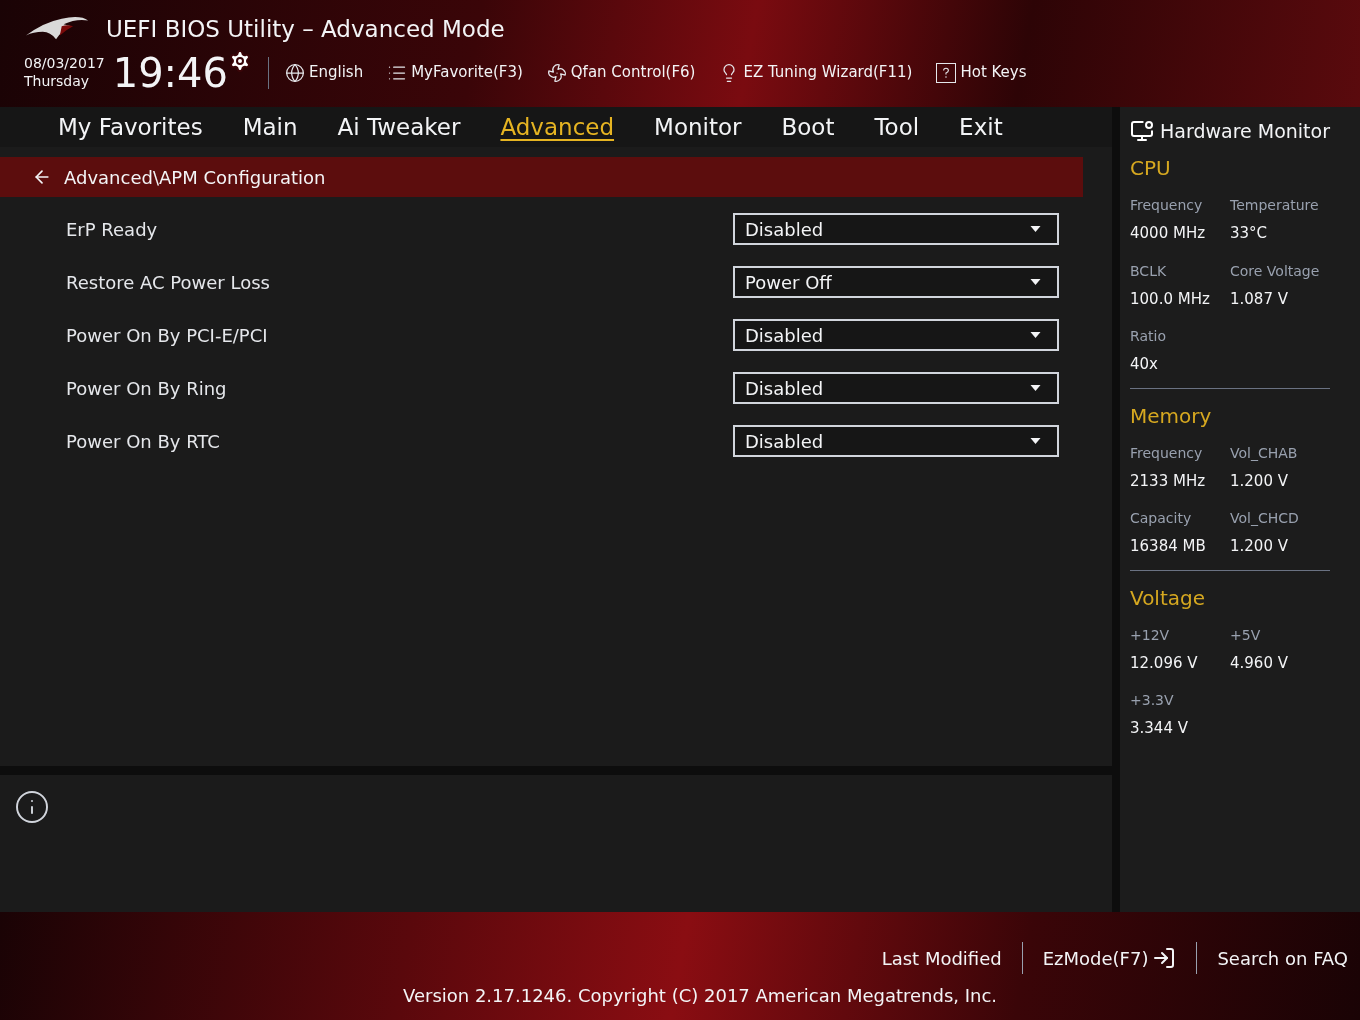  Describe the element at coordinates (146, 388) in the screenshot. I see `setting-label: Power On By Ring` at that location.